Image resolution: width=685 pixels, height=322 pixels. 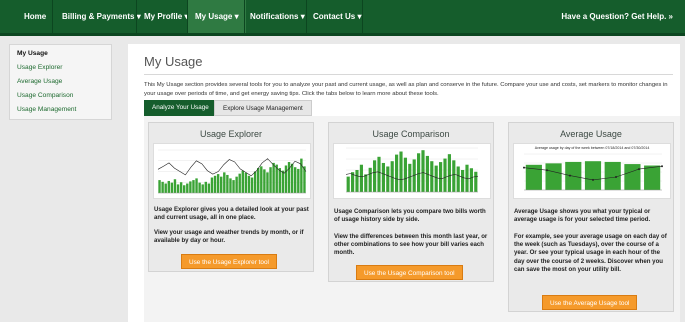 What do you see at coordinates (231, 134) in the screenshot?
I see `card-title: Usage Explorer` at bounding box center [231, 134].